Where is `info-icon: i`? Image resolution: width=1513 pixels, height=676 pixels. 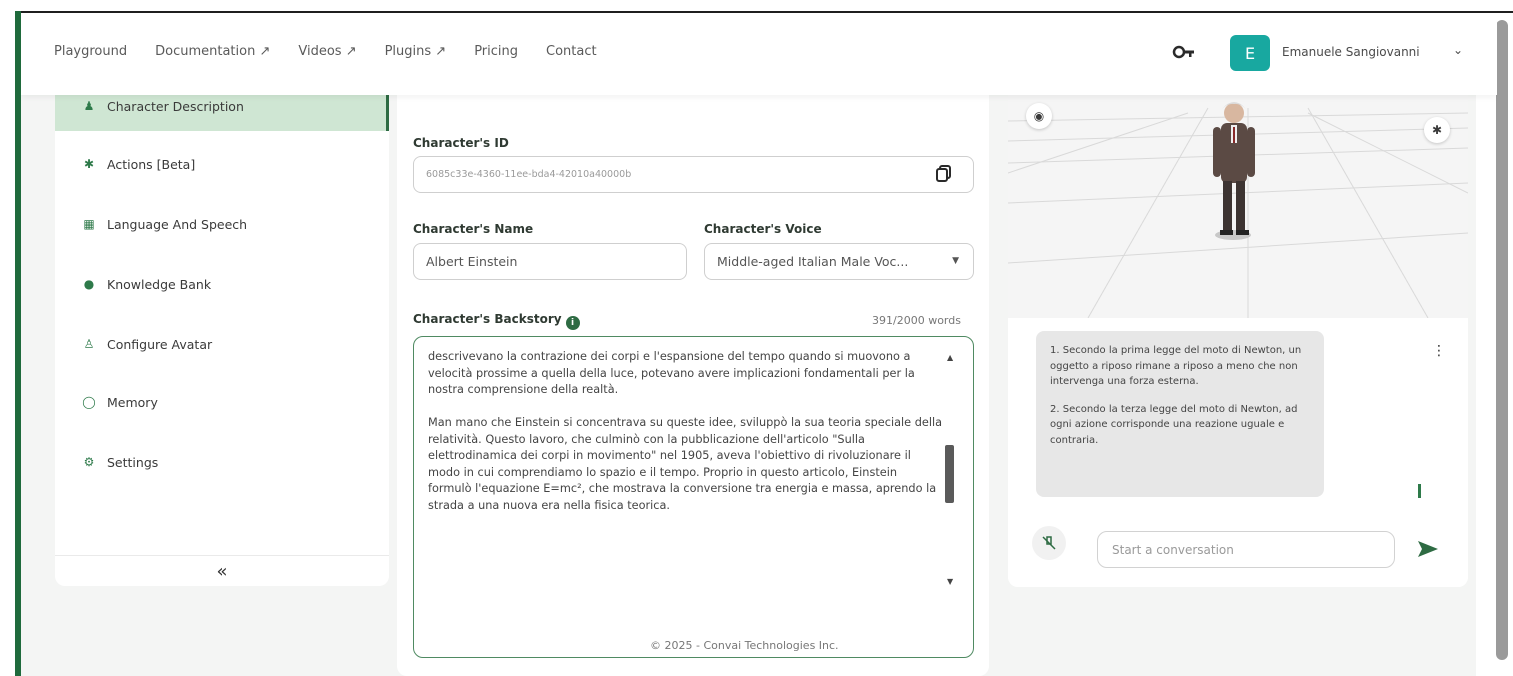 info-icon: i is located at coordinates (572, 323).